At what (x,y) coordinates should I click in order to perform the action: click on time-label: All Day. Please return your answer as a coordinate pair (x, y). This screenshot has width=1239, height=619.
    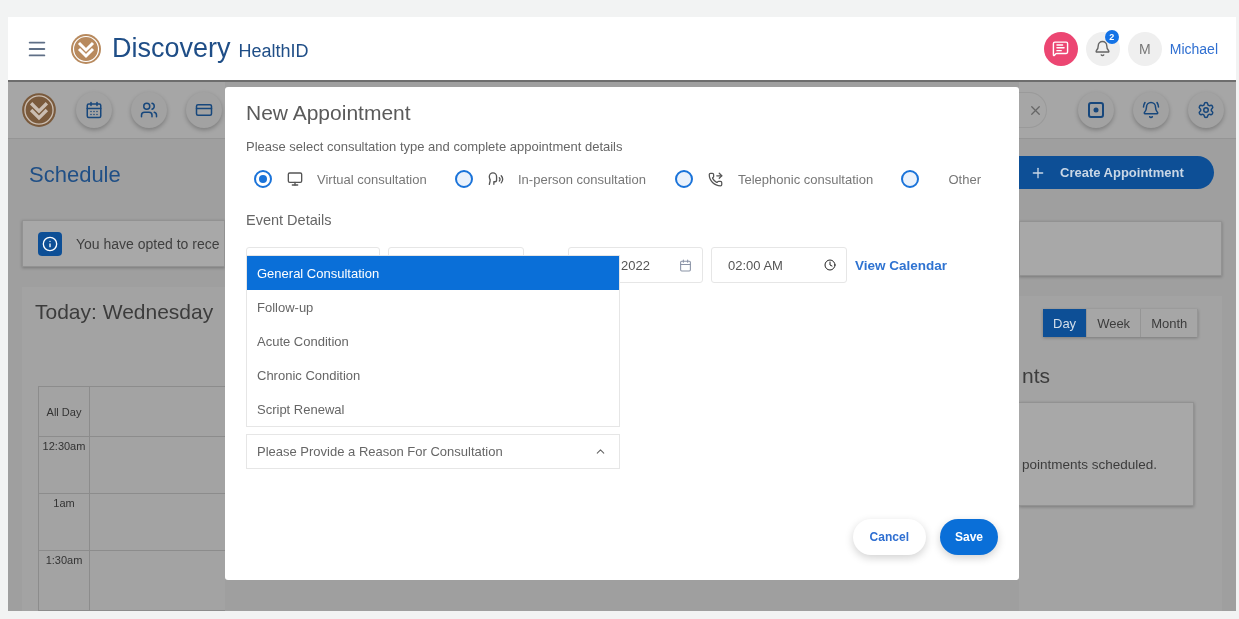
    Looking at the image, I should click on (64, 412).